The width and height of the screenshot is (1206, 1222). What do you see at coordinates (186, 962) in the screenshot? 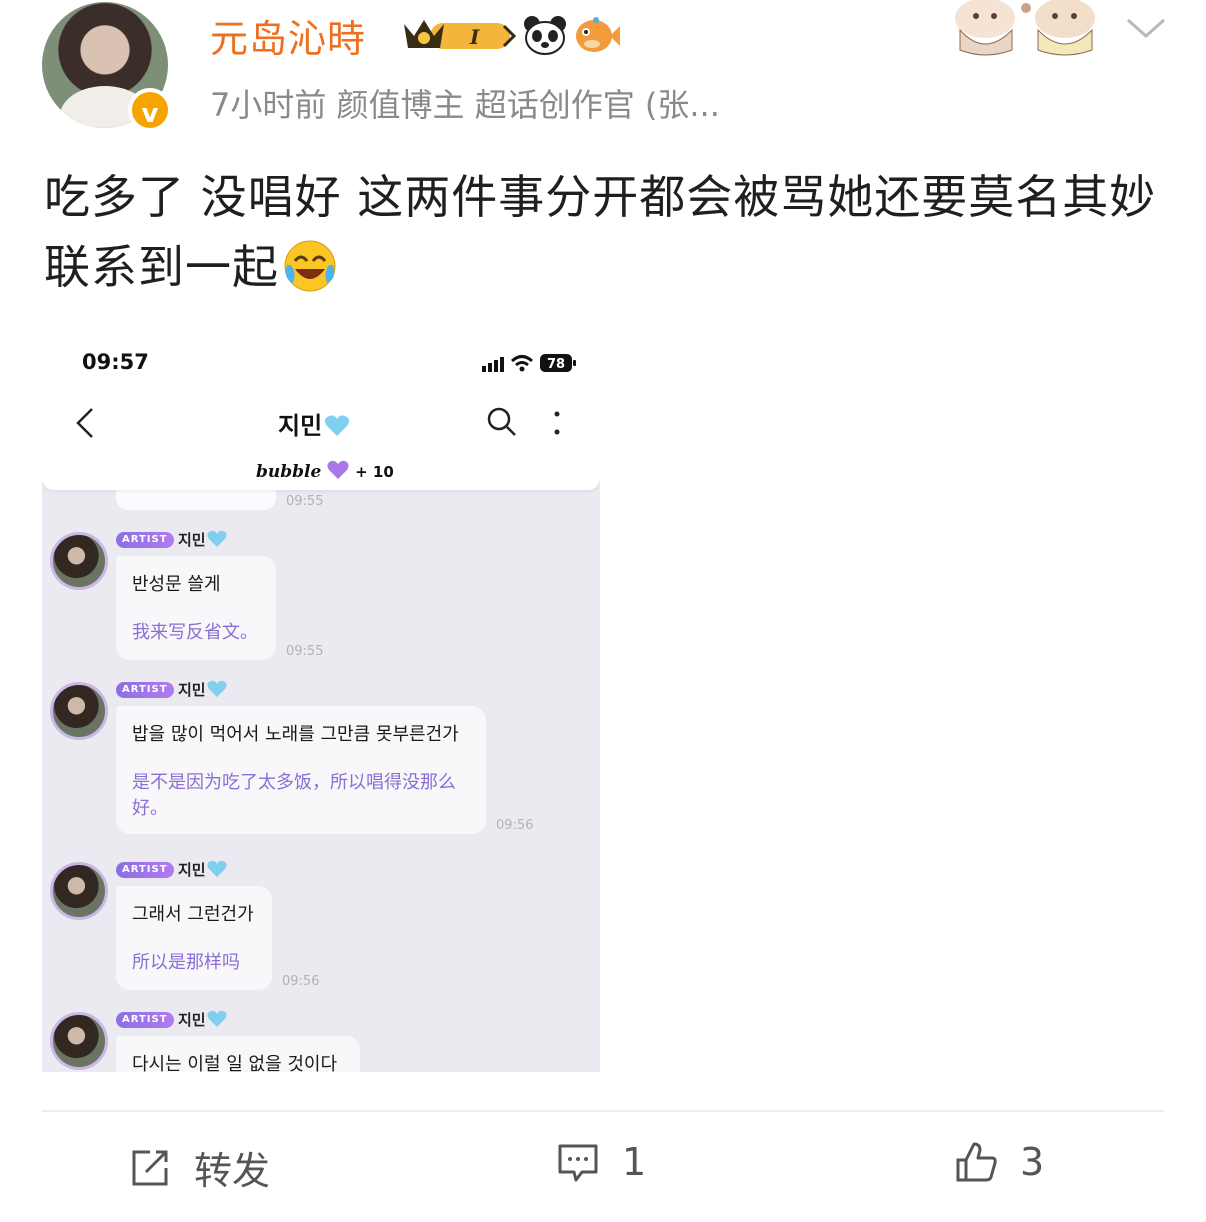
I see `message-translation: 所以是那样吗` at bounding box center [186, 962].